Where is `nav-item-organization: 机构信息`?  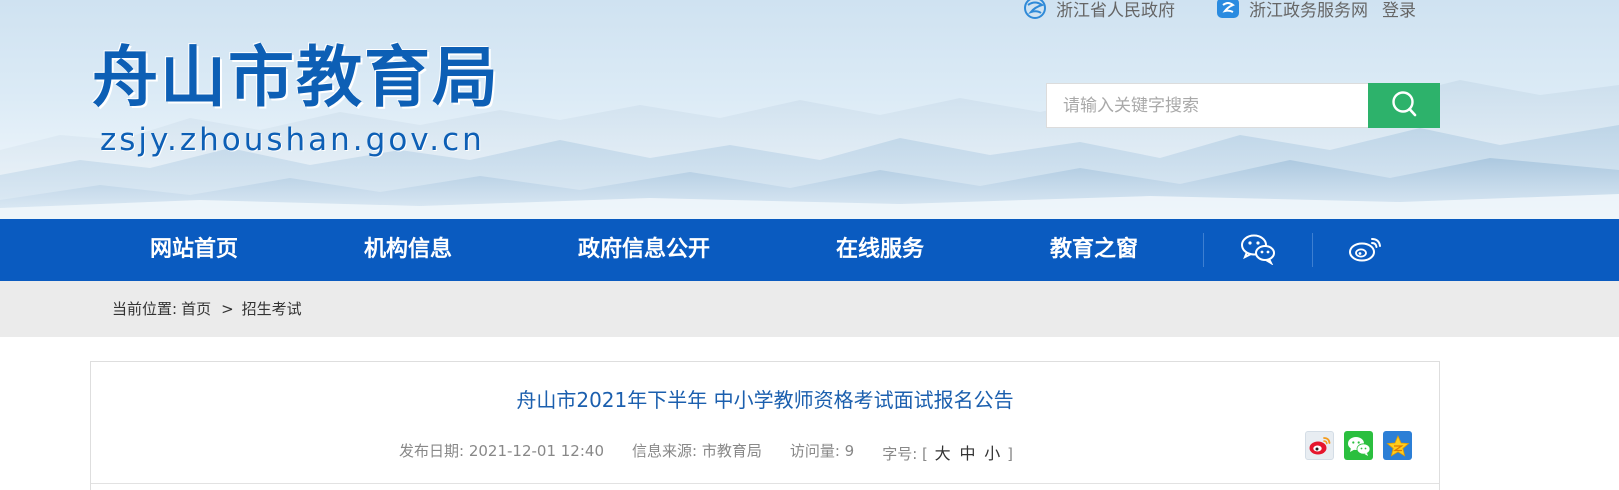
nav-item-organization: 机构信息 is located at coordinates (408, 250).